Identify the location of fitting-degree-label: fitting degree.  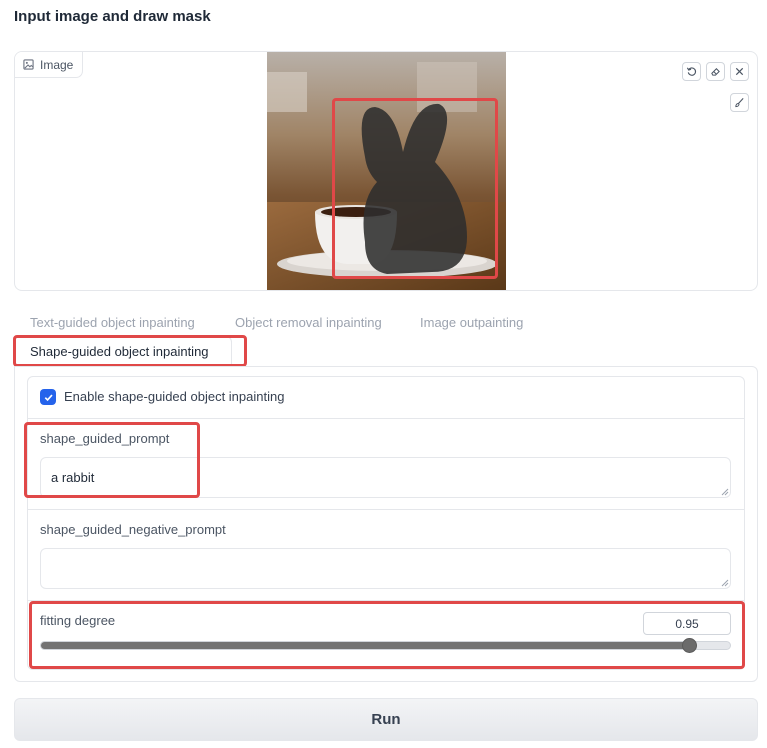
(78, 620).